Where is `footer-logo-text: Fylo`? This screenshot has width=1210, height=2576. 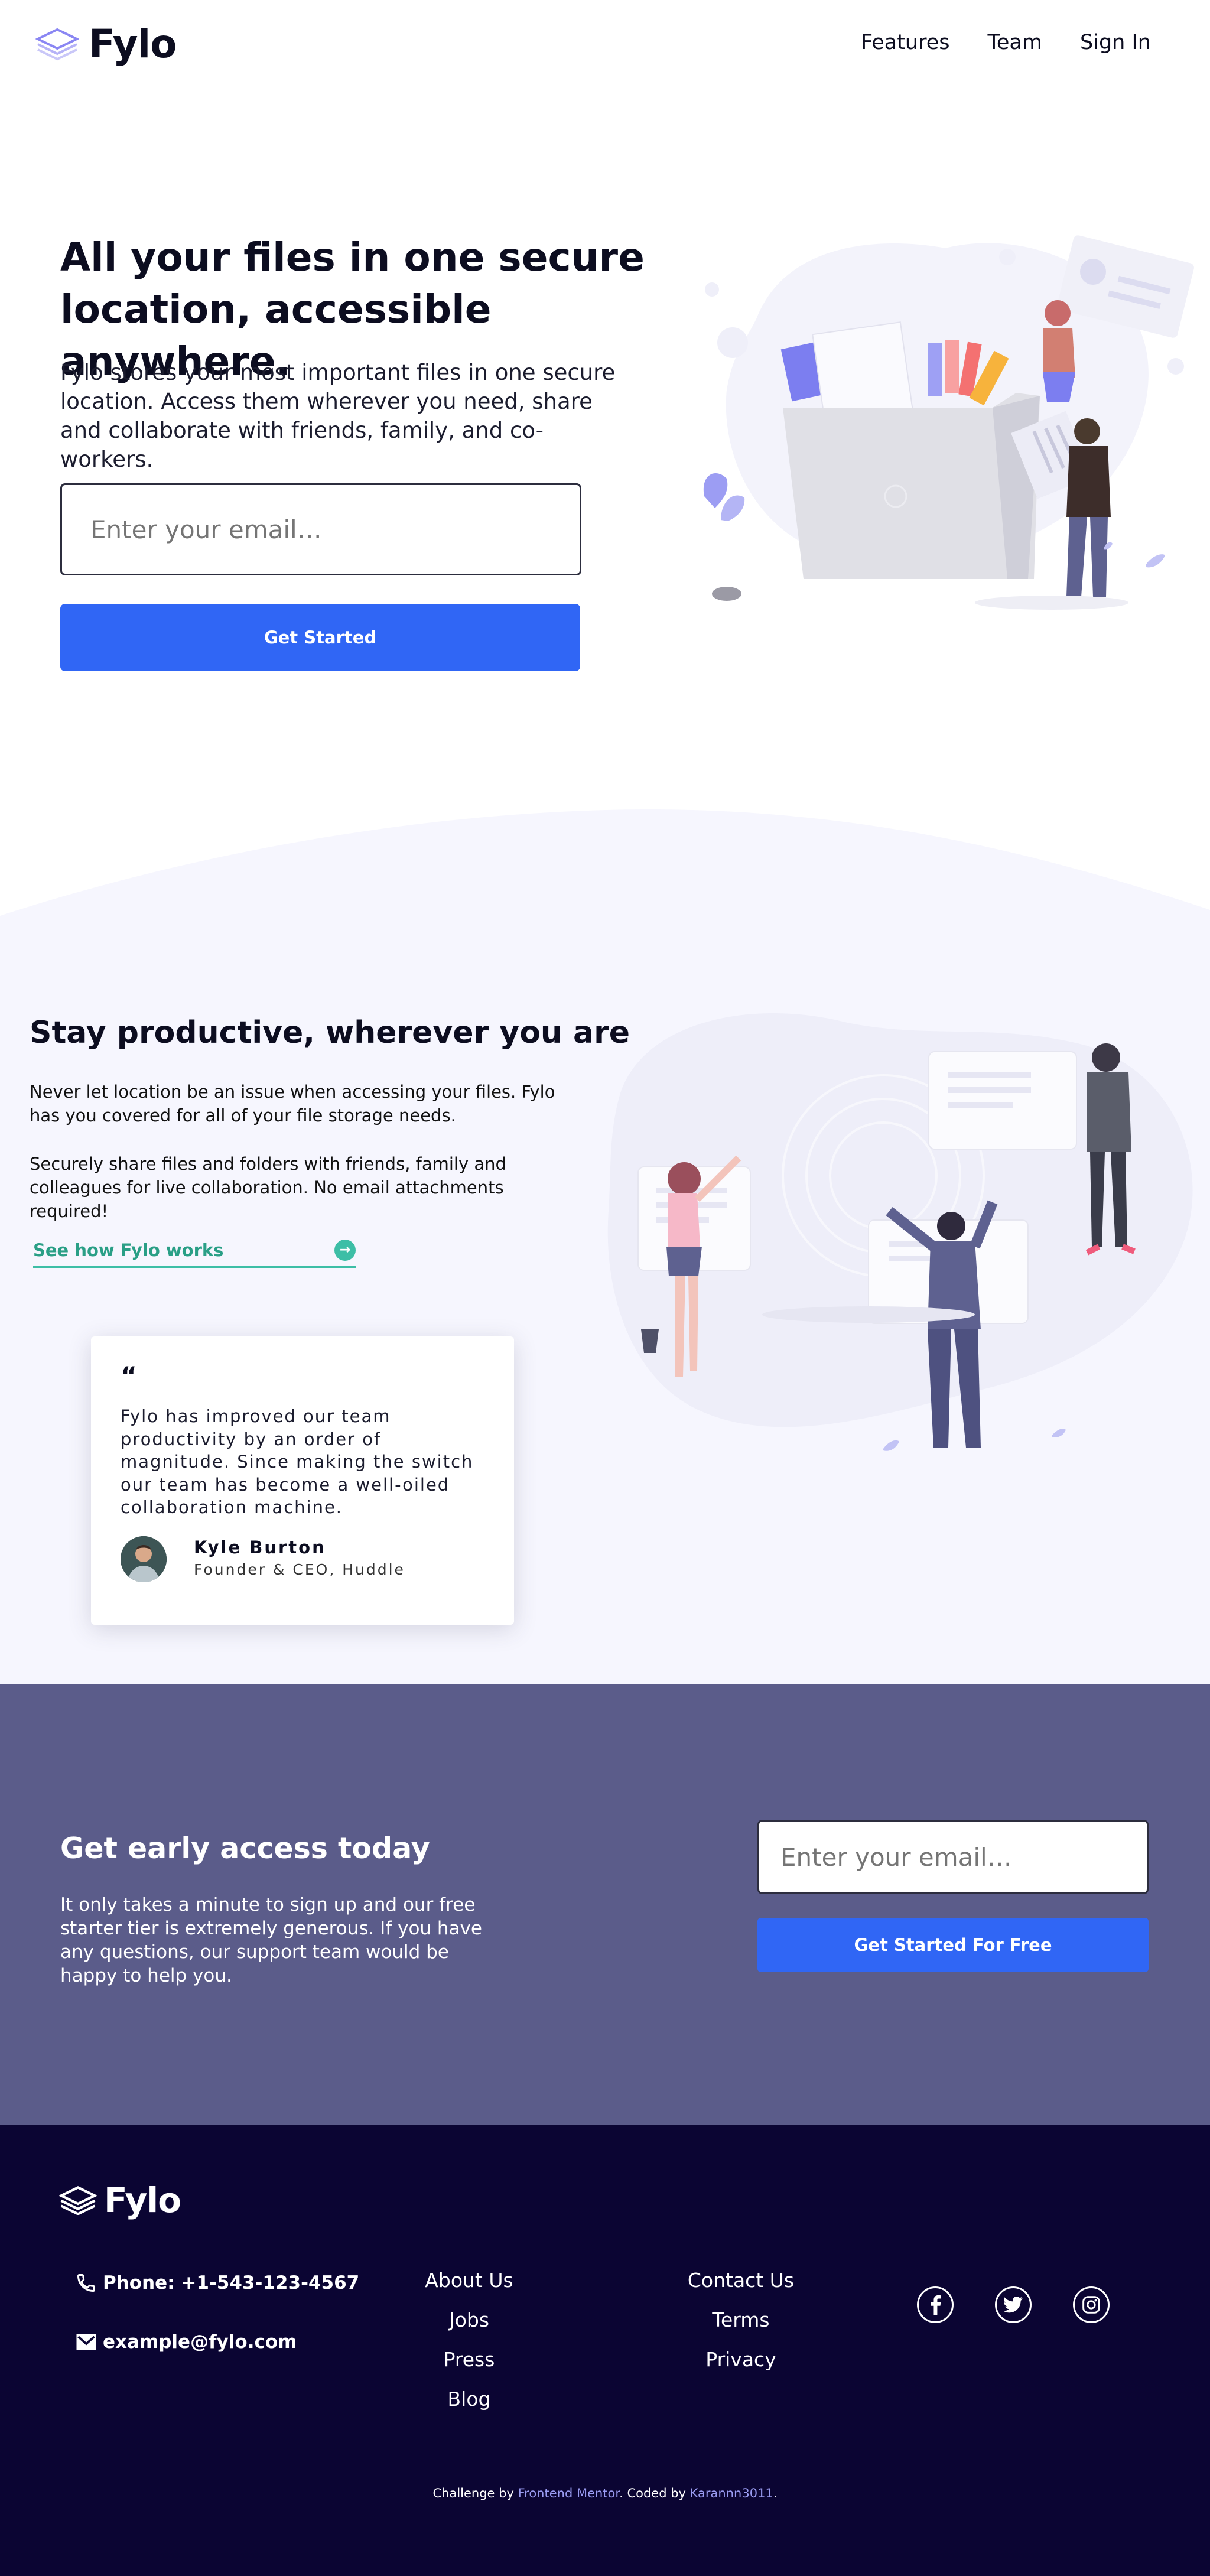 footer-logo-text: Fylo is located at coordinates (142, 2200).